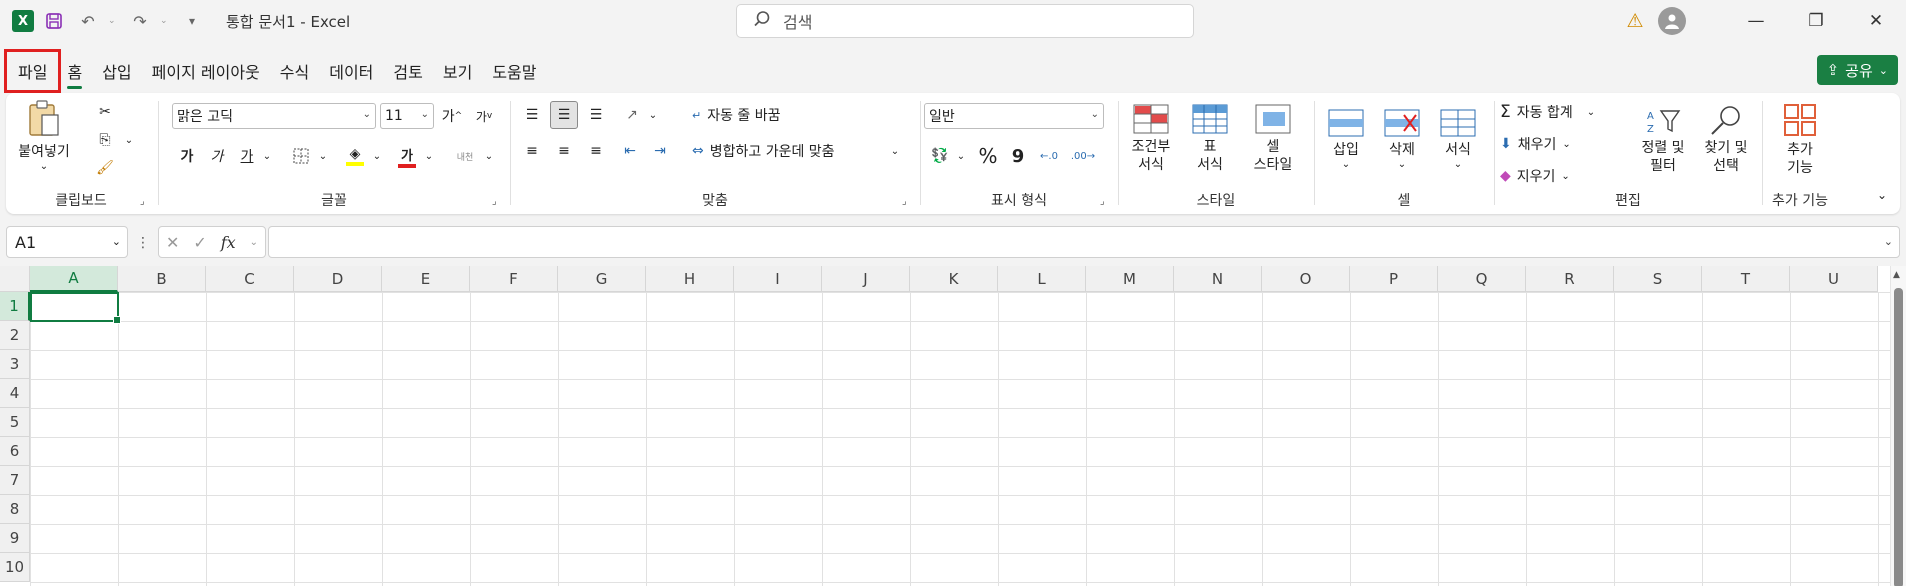  What do you see at coordinates (1218, 279) in the screenshot?
I see `column-header: N` at bounding box center [1218, 279].